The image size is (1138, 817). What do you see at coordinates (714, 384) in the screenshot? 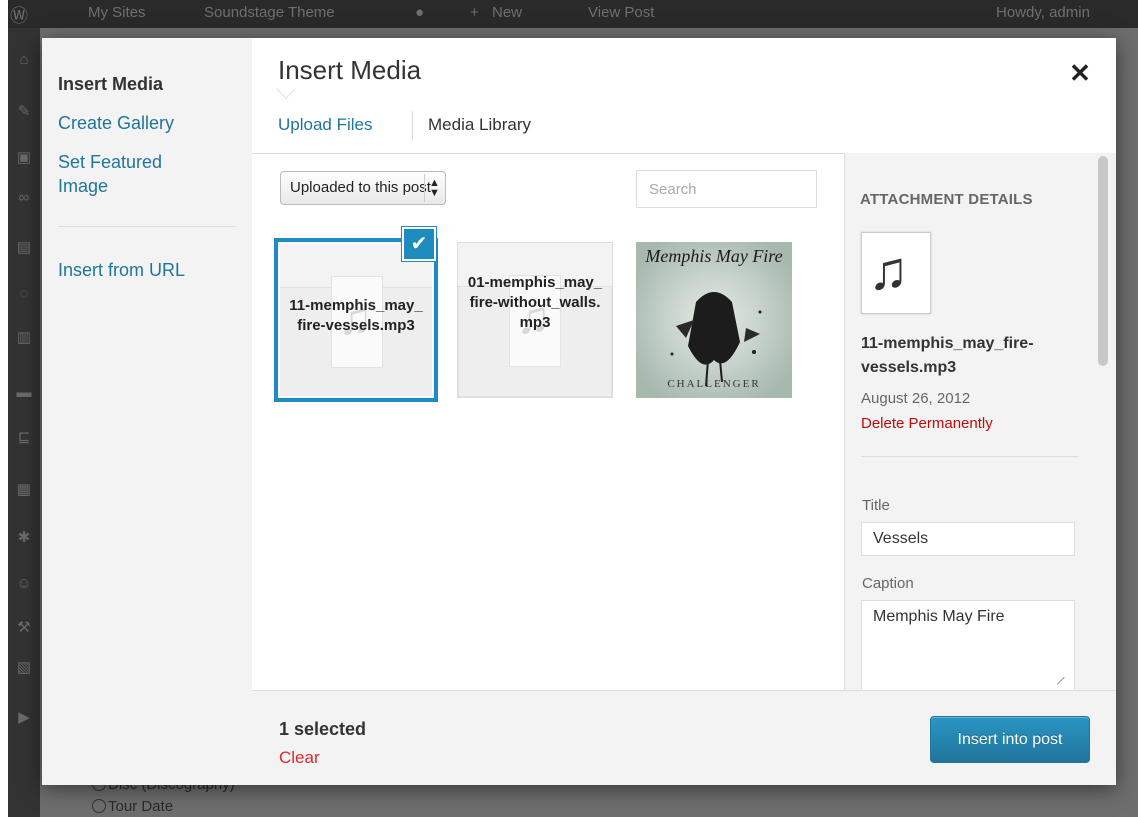
I see `album-subtitle-text: CHALLENGER` at bounding box center [714, 384].